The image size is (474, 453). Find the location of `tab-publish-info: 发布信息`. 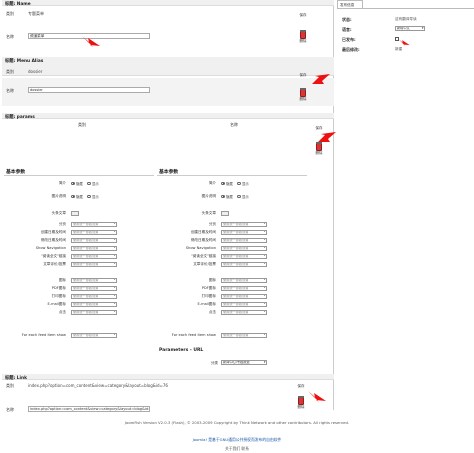

tab-publish-info: 发布信息 is located at coordinates (350, 4).